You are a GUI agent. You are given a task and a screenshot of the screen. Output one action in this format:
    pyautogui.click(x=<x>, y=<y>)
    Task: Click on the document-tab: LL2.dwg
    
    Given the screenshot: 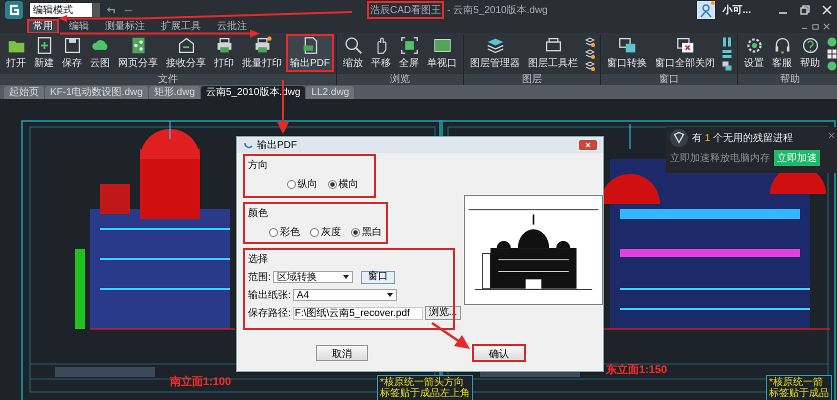 What is the action you would take?
    pyautogui.click(x=330, y=92)
    